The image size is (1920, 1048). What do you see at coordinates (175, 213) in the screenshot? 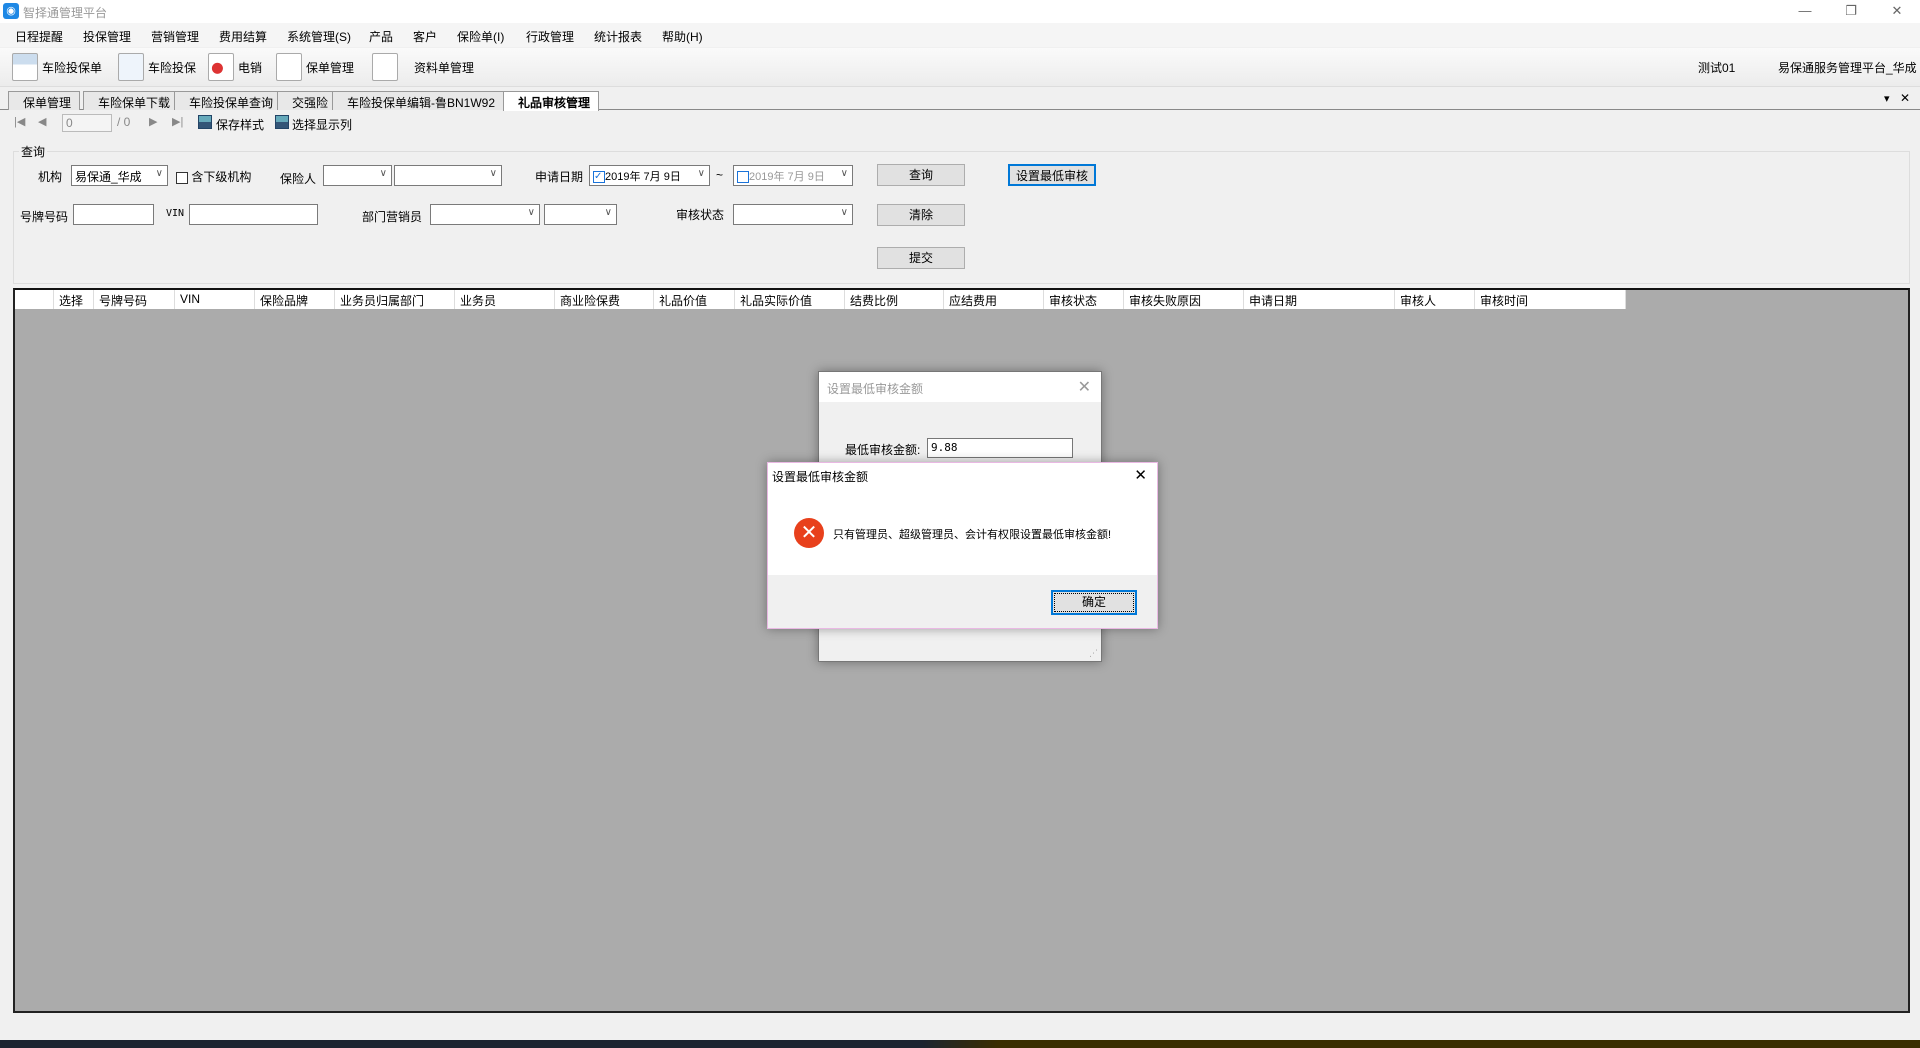
I see `vin-label: VIN` at bounding box center [175, 213].